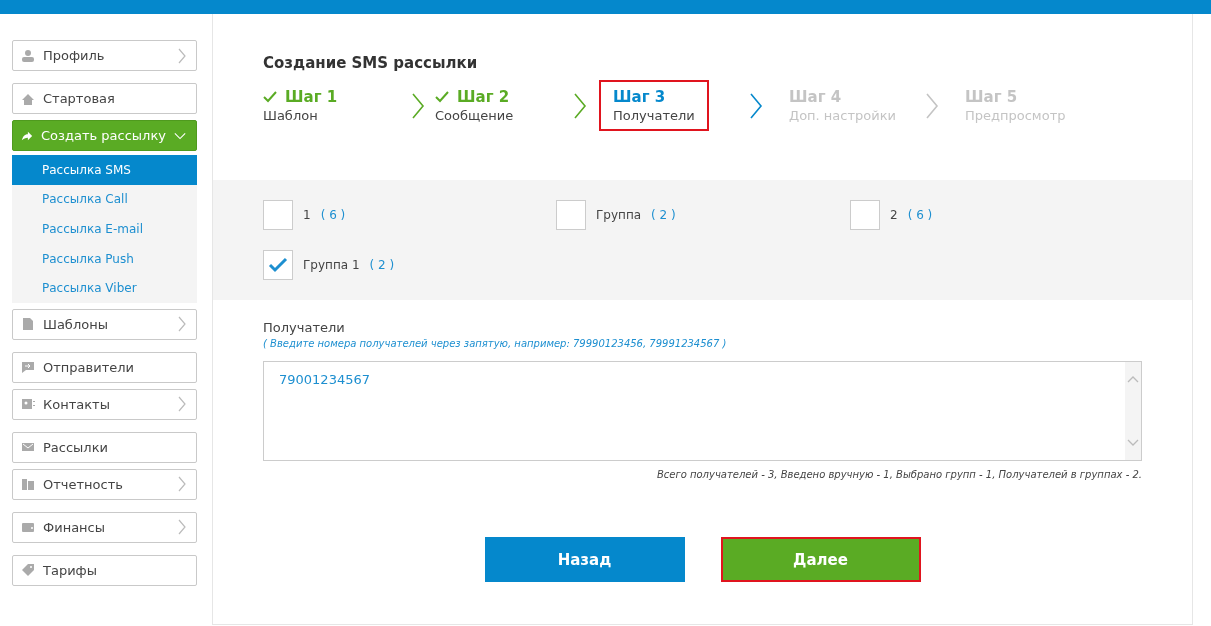 The height and width of the screenshot is (626, 1211). I want to click on page-title: Создание SMS рассылки, so click(370, 62).